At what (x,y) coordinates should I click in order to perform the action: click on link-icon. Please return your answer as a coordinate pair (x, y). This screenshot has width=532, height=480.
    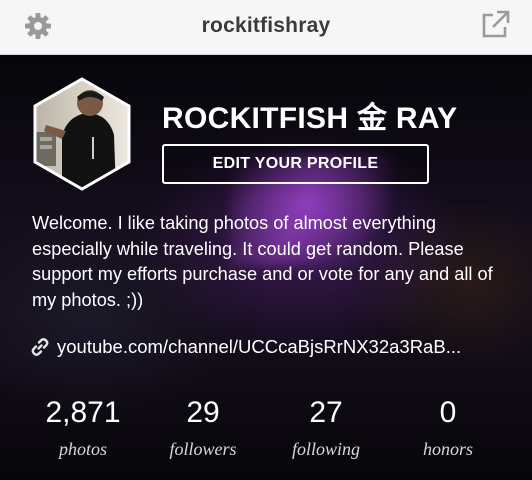
    Looking at the image, I should click on (40, 347).